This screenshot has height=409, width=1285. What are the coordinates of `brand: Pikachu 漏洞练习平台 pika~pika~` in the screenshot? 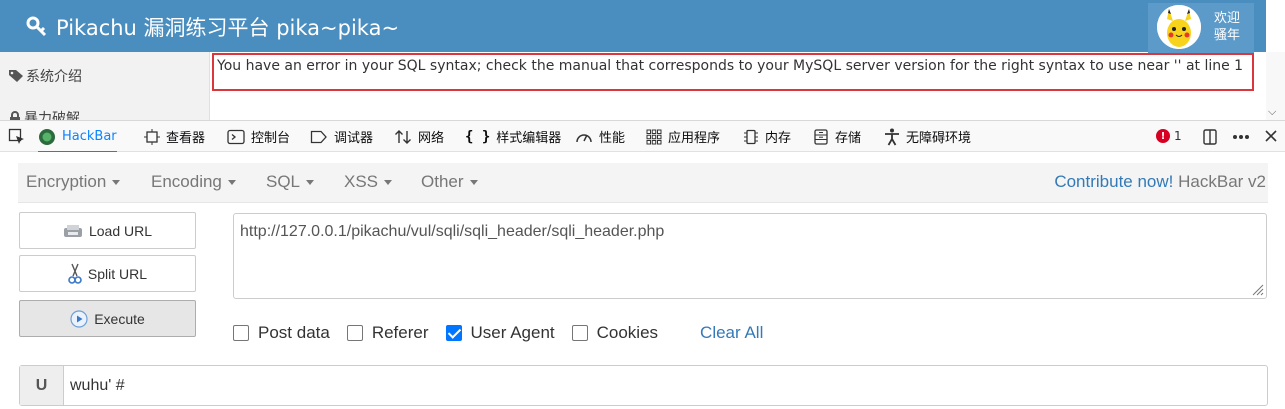 It's located at (212, 27).